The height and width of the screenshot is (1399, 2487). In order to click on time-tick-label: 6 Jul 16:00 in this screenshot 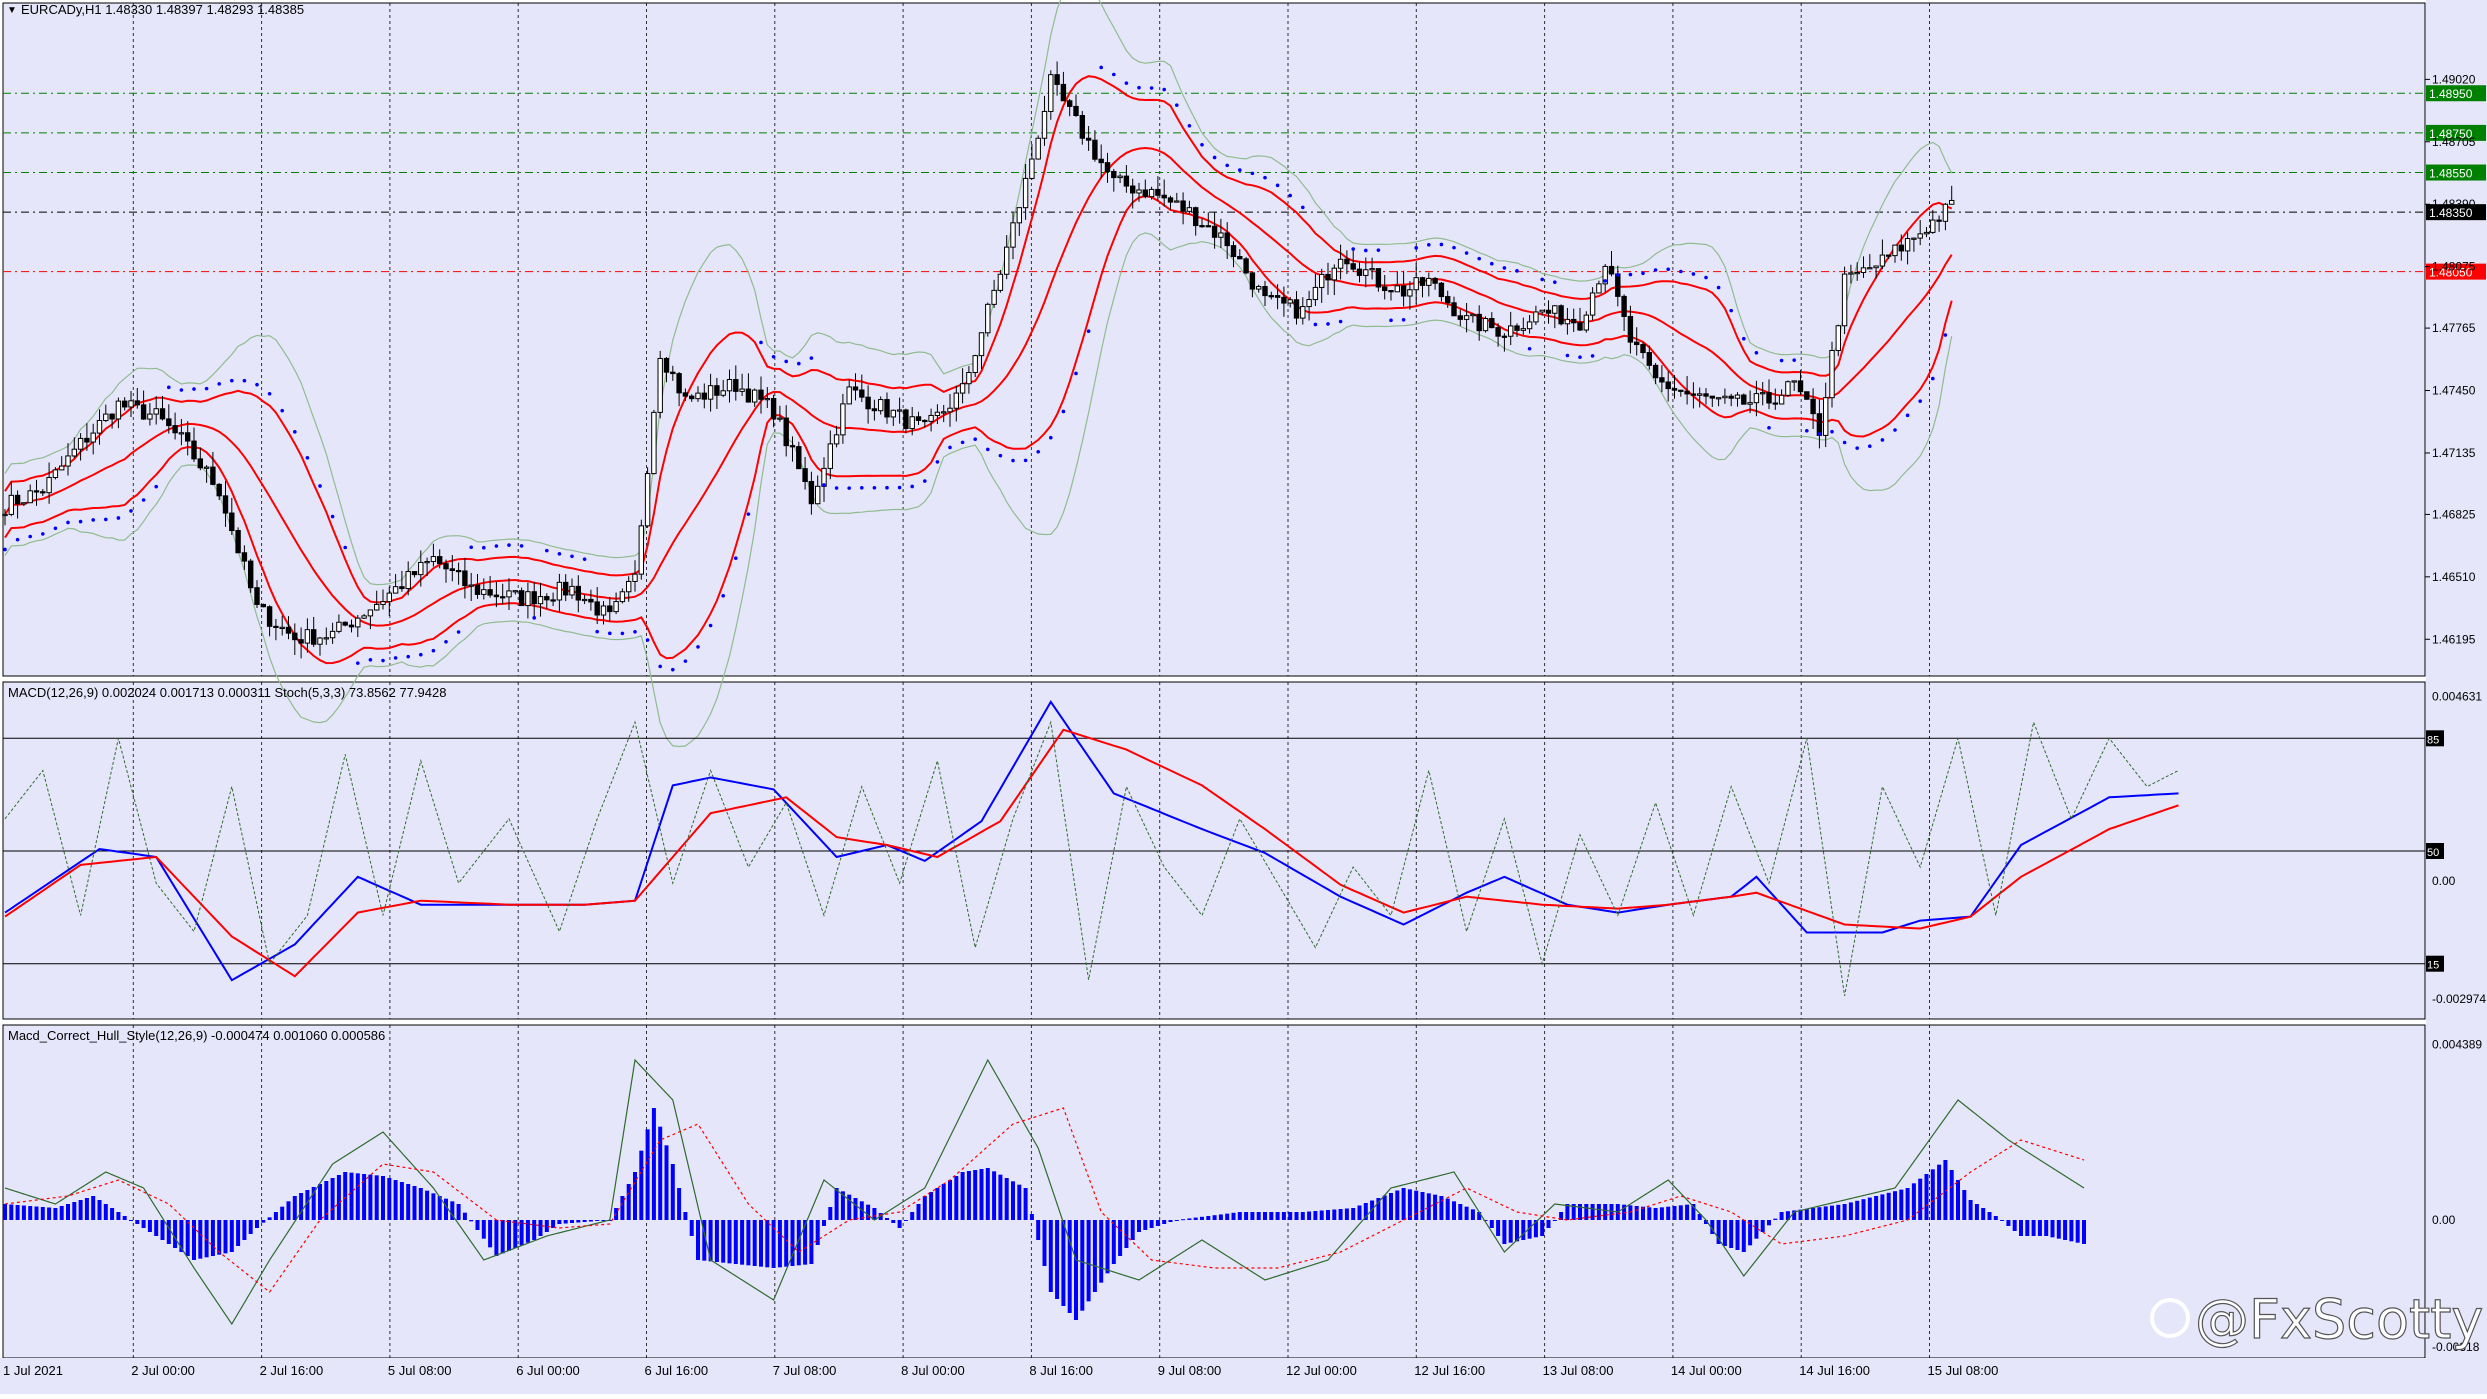, I will do `click(677, 1370)`.